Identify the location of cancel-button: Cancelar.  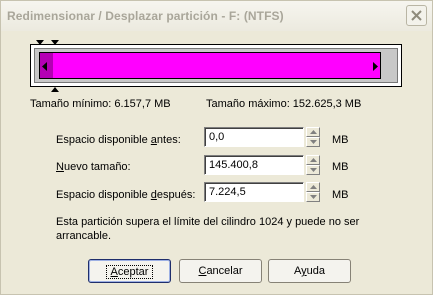
(220, 271).